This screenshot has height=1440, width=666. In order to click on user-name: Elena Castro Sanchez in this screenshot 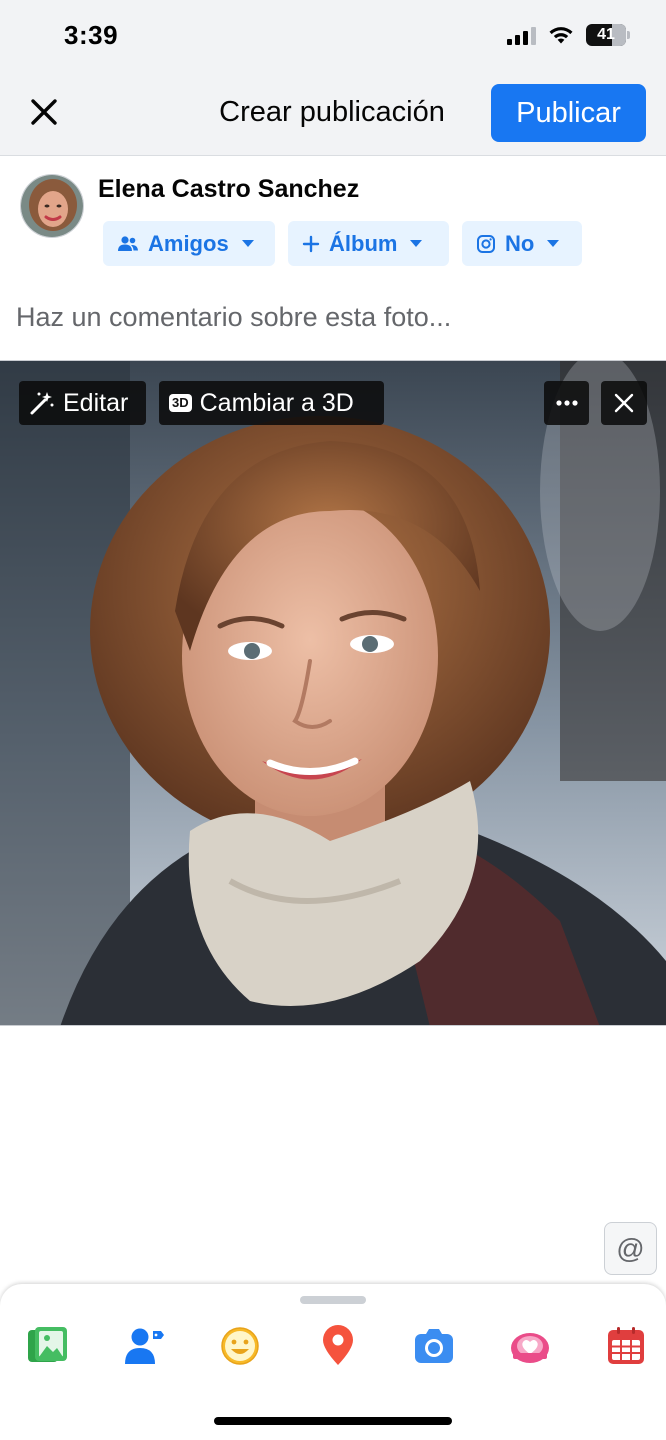, I will do `click(229, 189)`.